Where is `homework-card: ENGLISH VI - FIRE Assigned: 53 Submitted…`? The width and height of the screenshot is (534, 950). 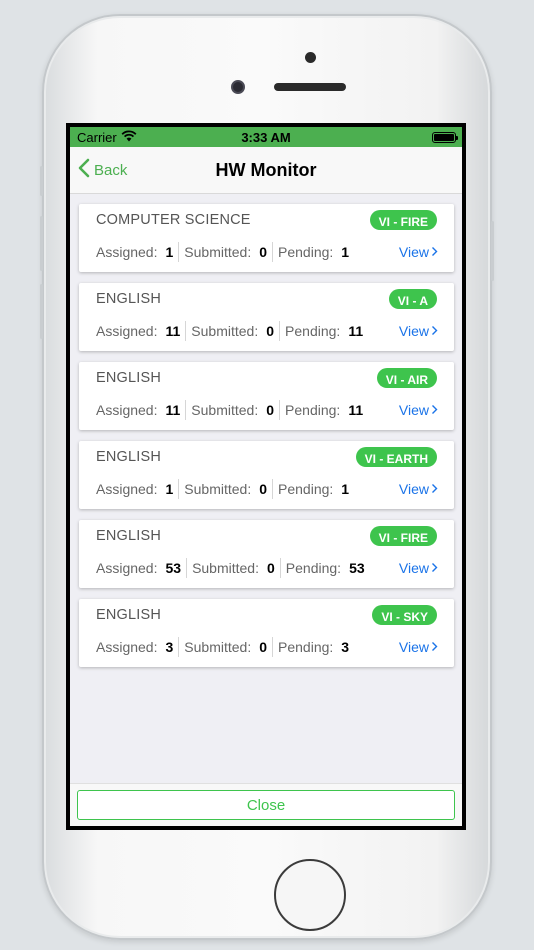 homework-card: ENGLISH VI - FIRE Assigned: 53 Submitted… is located at coordinates (266, 554).